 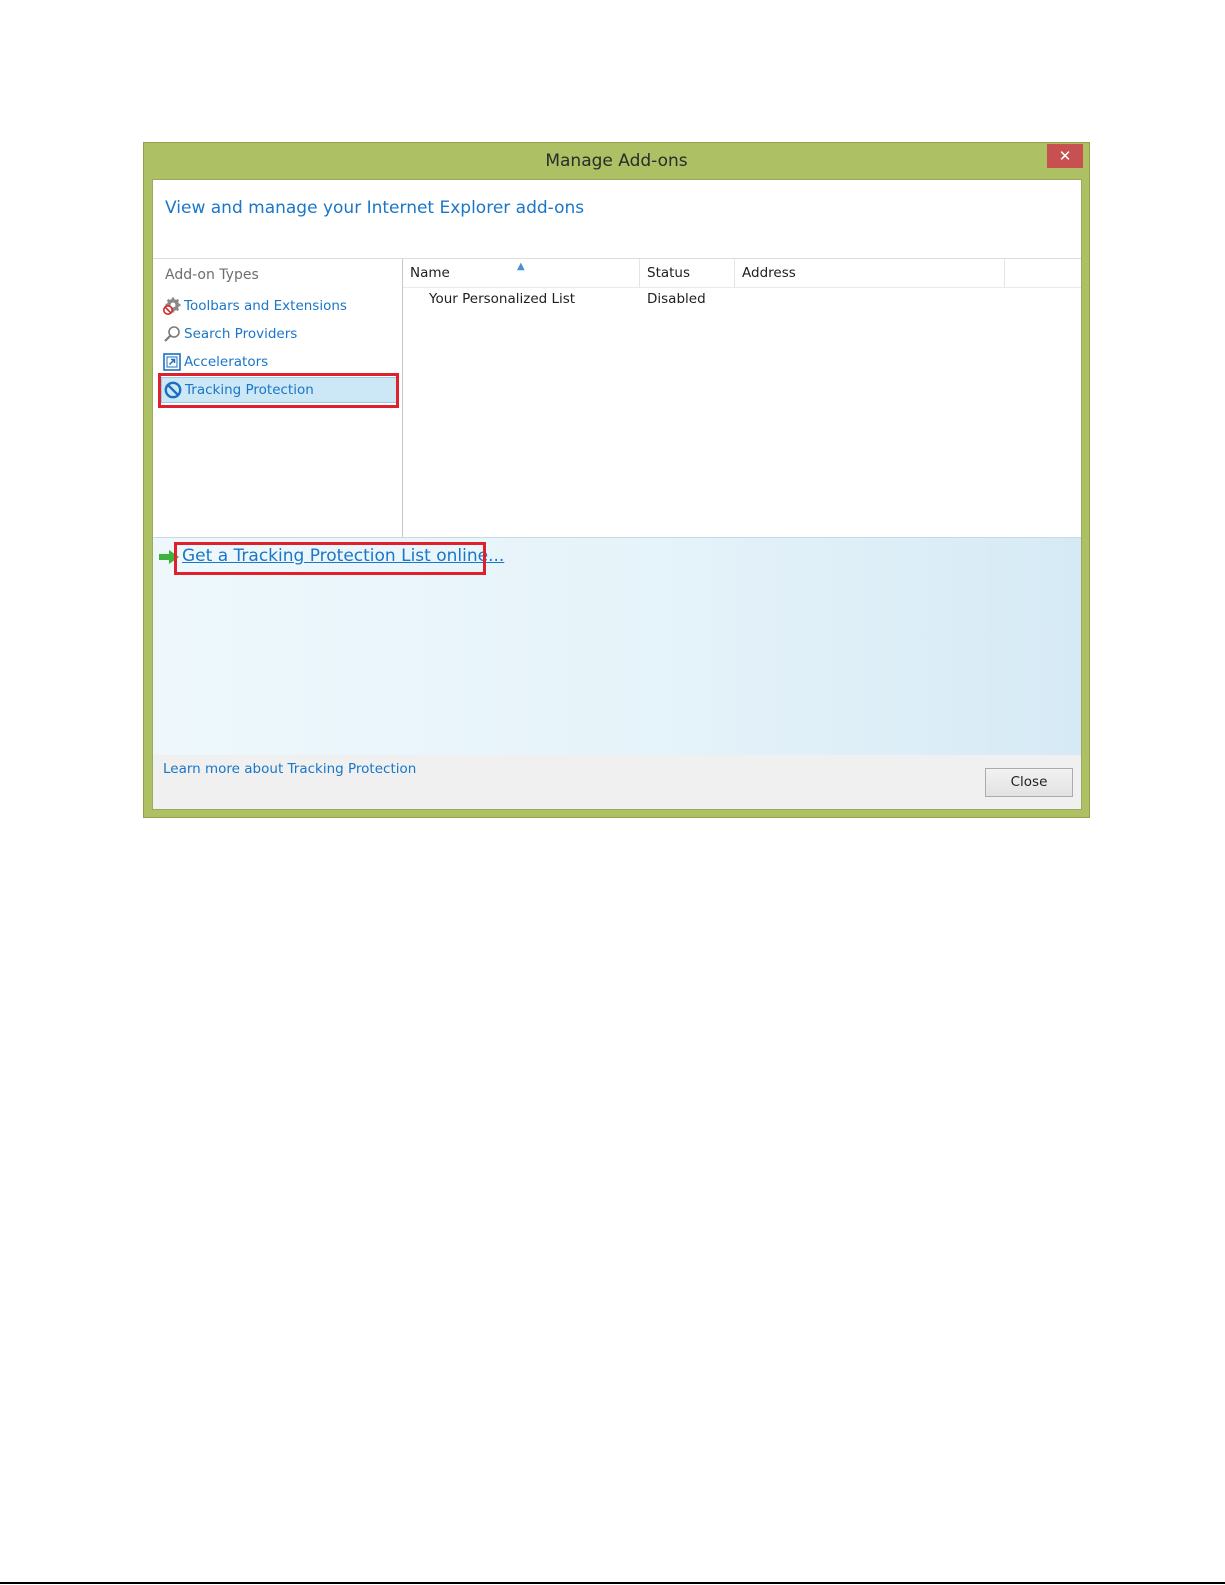 I want to click on magnifier-icon, so click(x=172, y=334).